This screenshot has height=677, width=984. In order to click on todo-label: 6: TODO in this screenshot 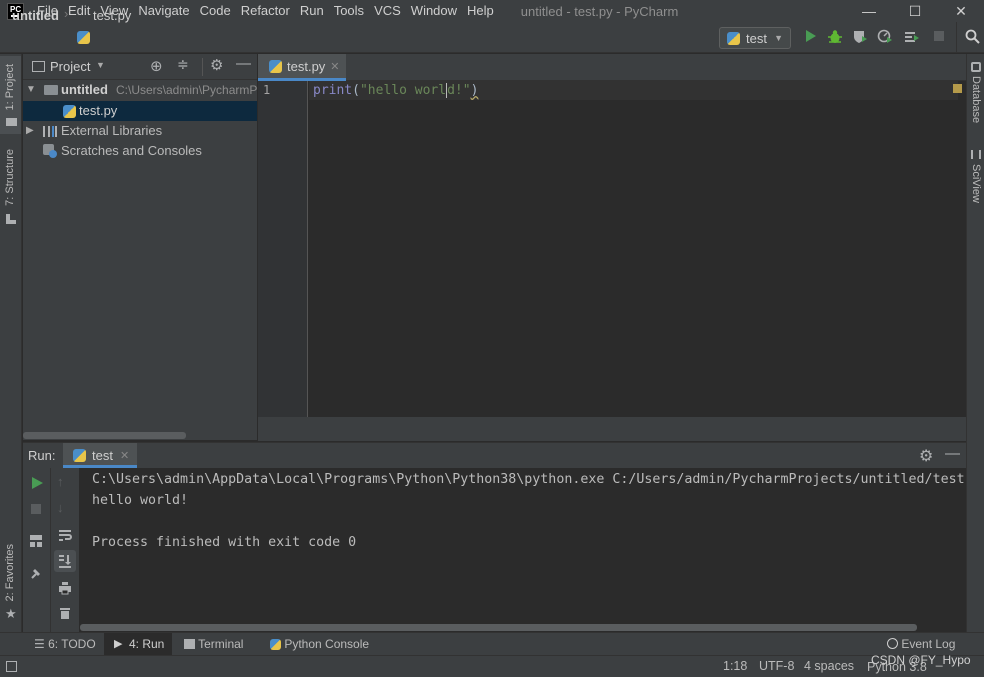, I will do `click(72, 644)`.